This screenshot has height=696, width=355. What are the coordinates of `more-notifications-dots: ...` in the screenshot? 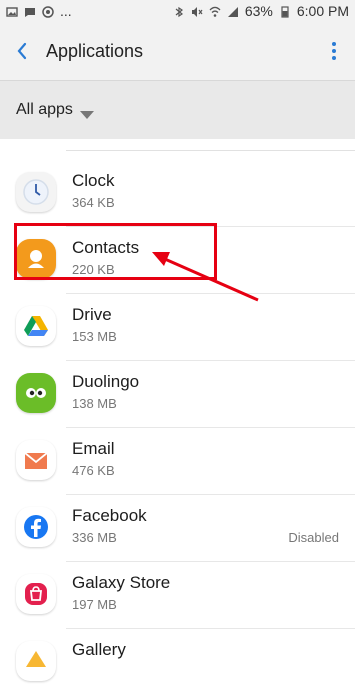 It's located at (66, 11).